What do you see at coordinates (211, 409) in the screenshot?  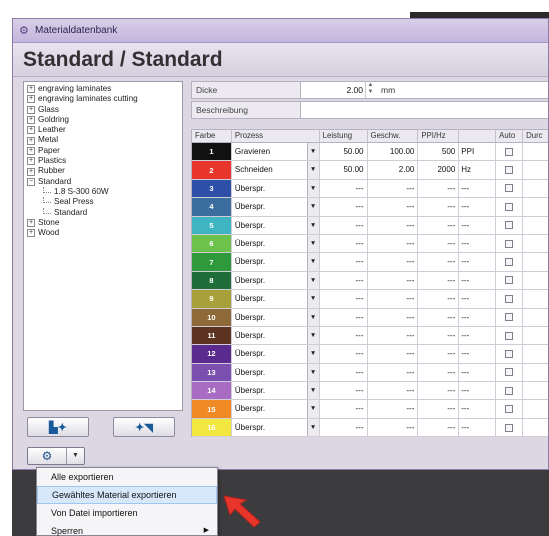 I see `color-swatch: 15` at bounding box center [211, 409].